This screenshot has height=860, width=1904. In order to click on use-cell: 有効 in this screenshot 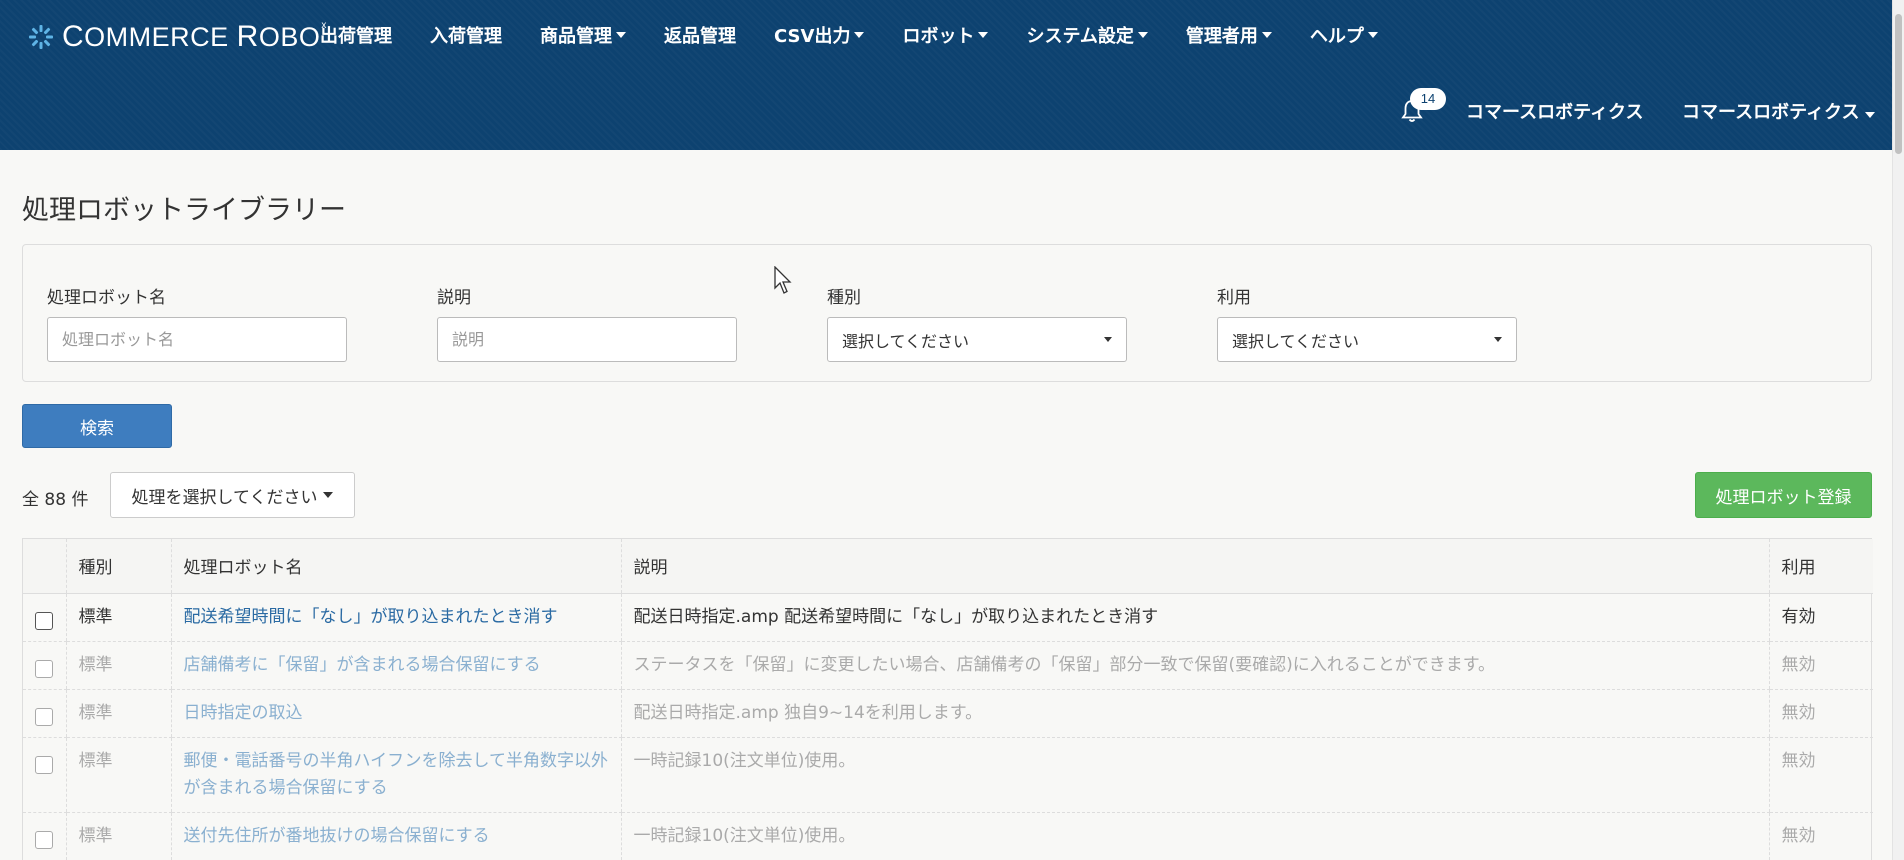, I will do `click(1820, 617)`.